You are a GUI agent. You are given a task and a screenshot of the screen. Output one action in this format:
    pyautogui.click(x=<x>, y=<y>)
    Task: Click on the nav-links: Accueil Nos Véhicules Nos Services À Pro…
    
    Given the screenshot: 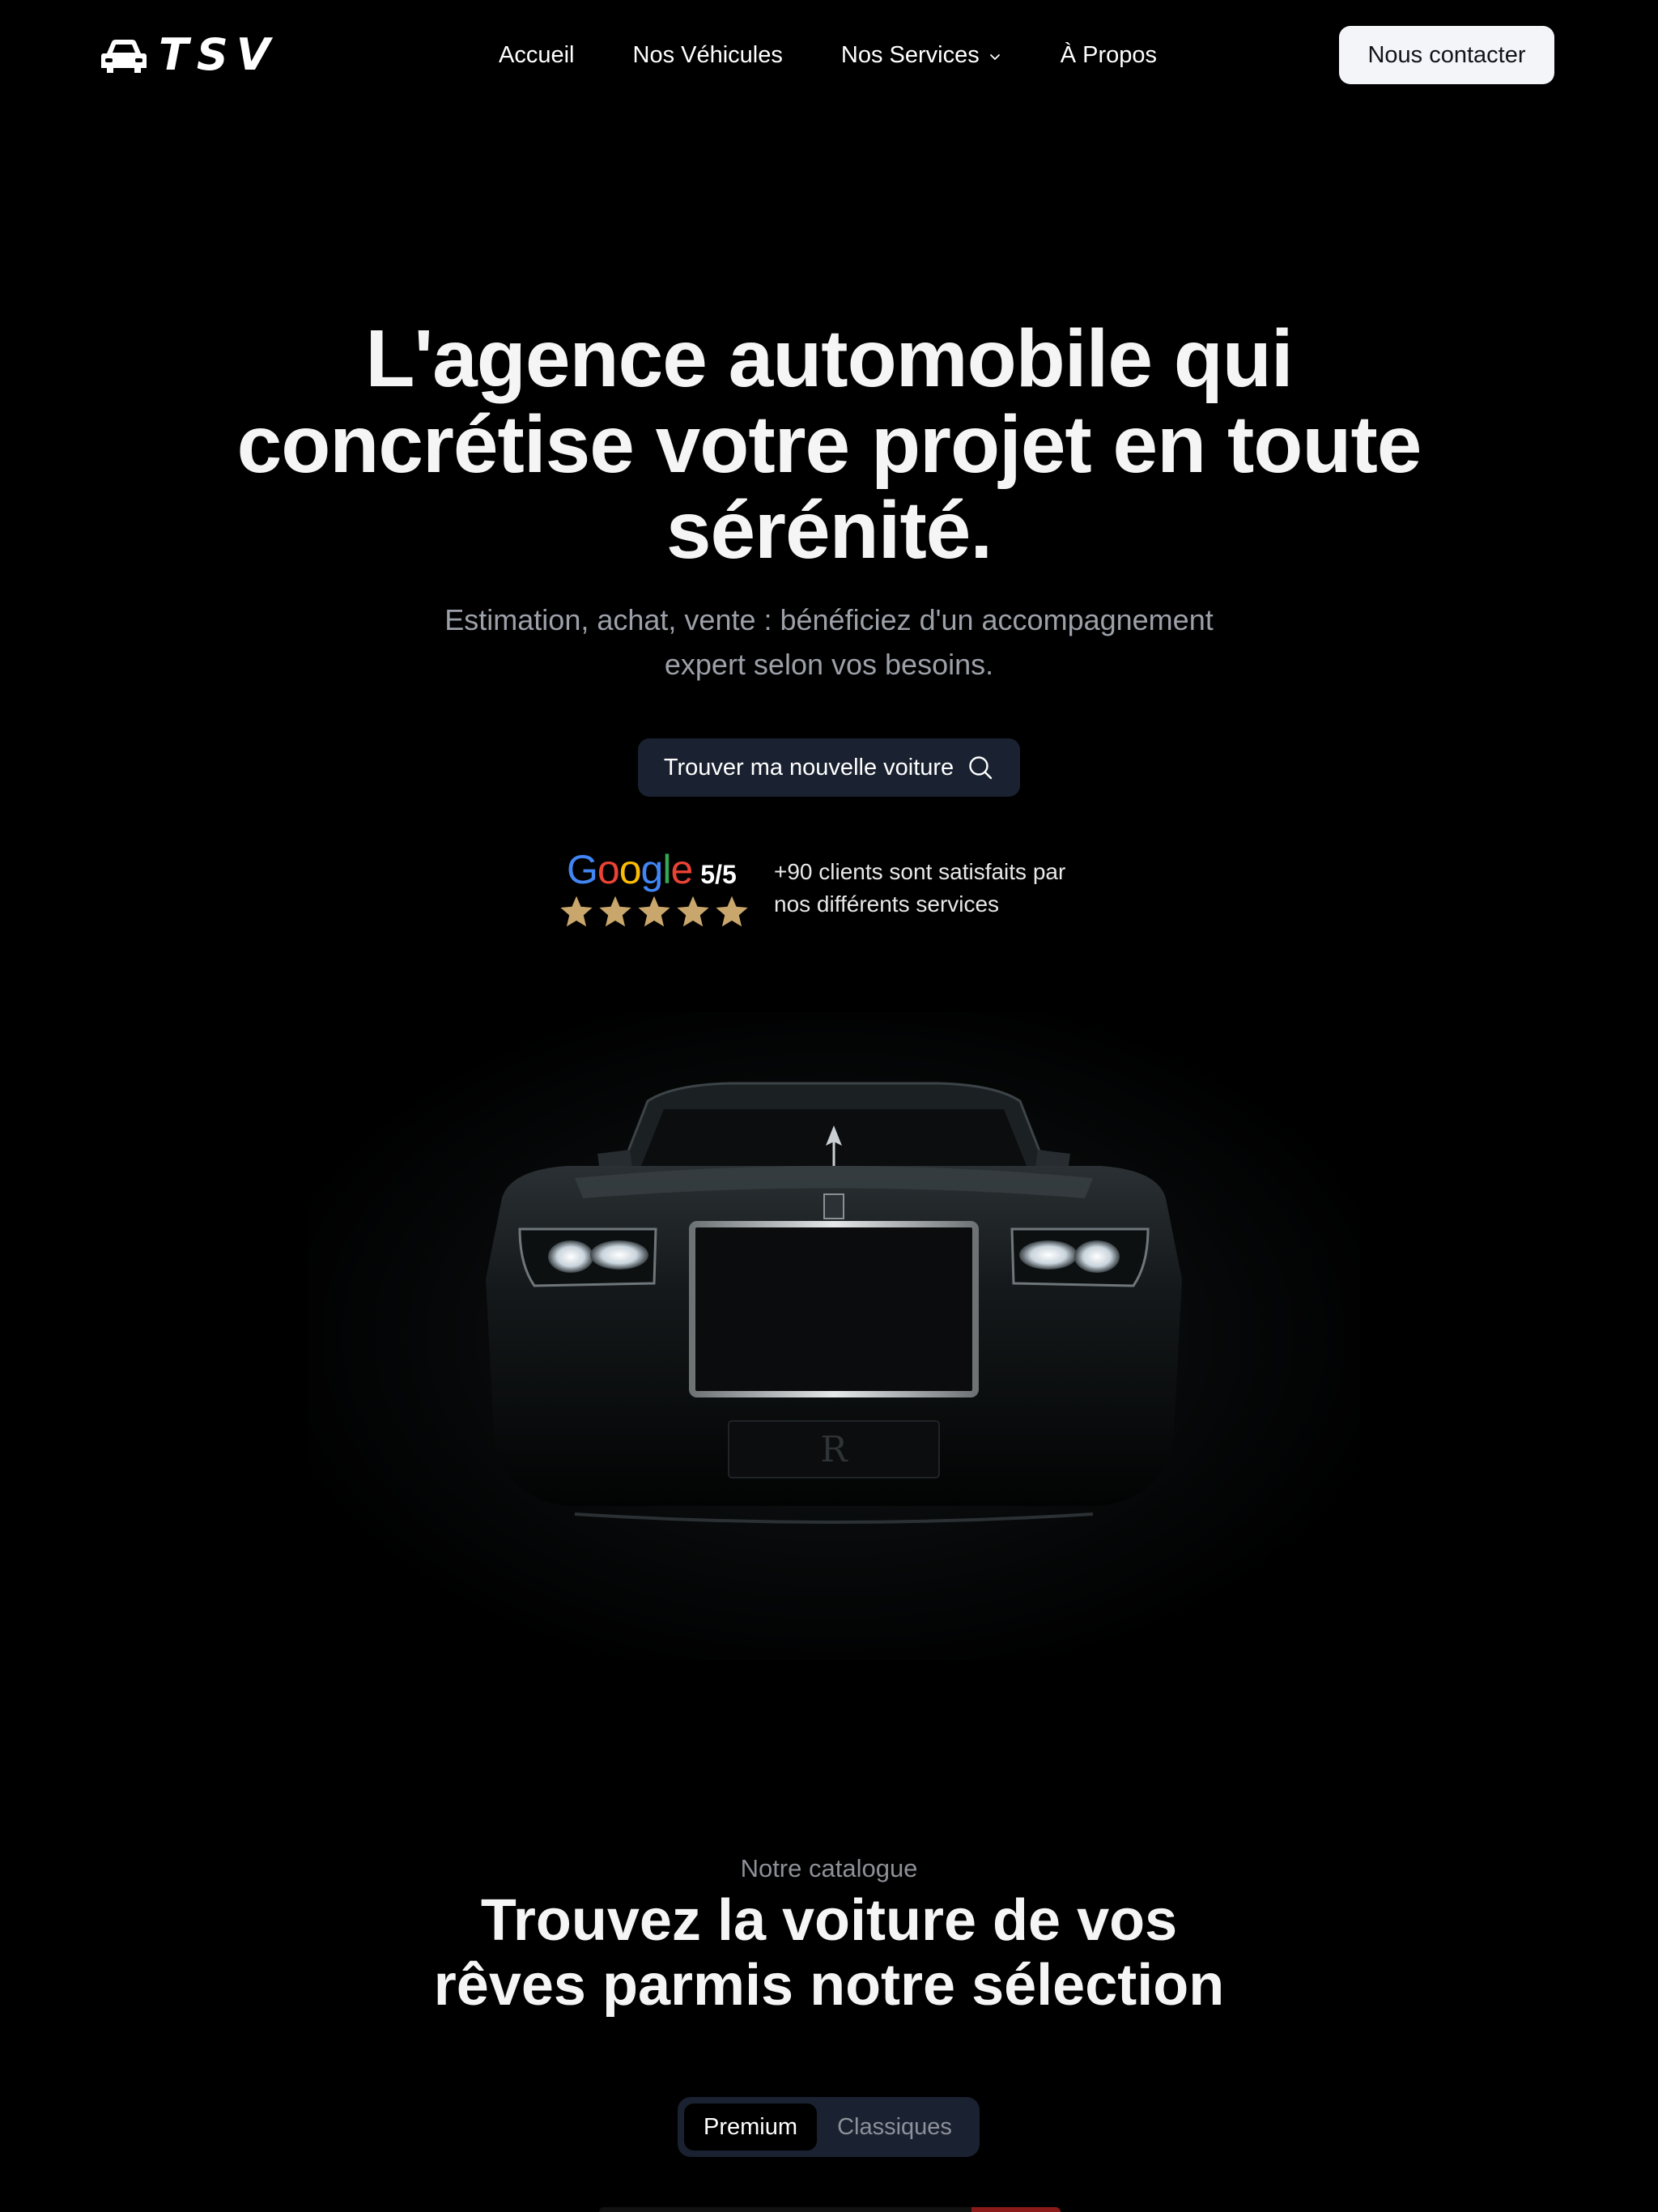 What is the action you would take?
    pyautogui.click(x=828, y=55)
    